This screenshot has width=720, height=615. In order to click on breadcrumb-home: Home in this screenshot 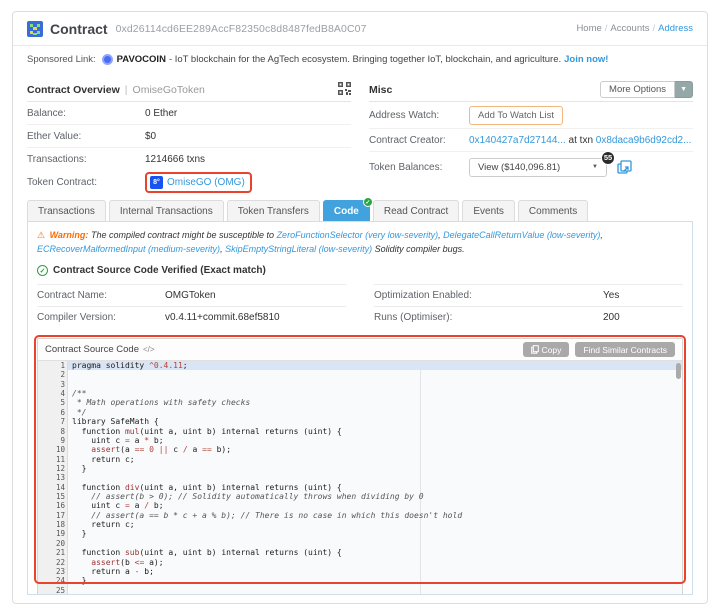, I will do `click(588, 28)`.